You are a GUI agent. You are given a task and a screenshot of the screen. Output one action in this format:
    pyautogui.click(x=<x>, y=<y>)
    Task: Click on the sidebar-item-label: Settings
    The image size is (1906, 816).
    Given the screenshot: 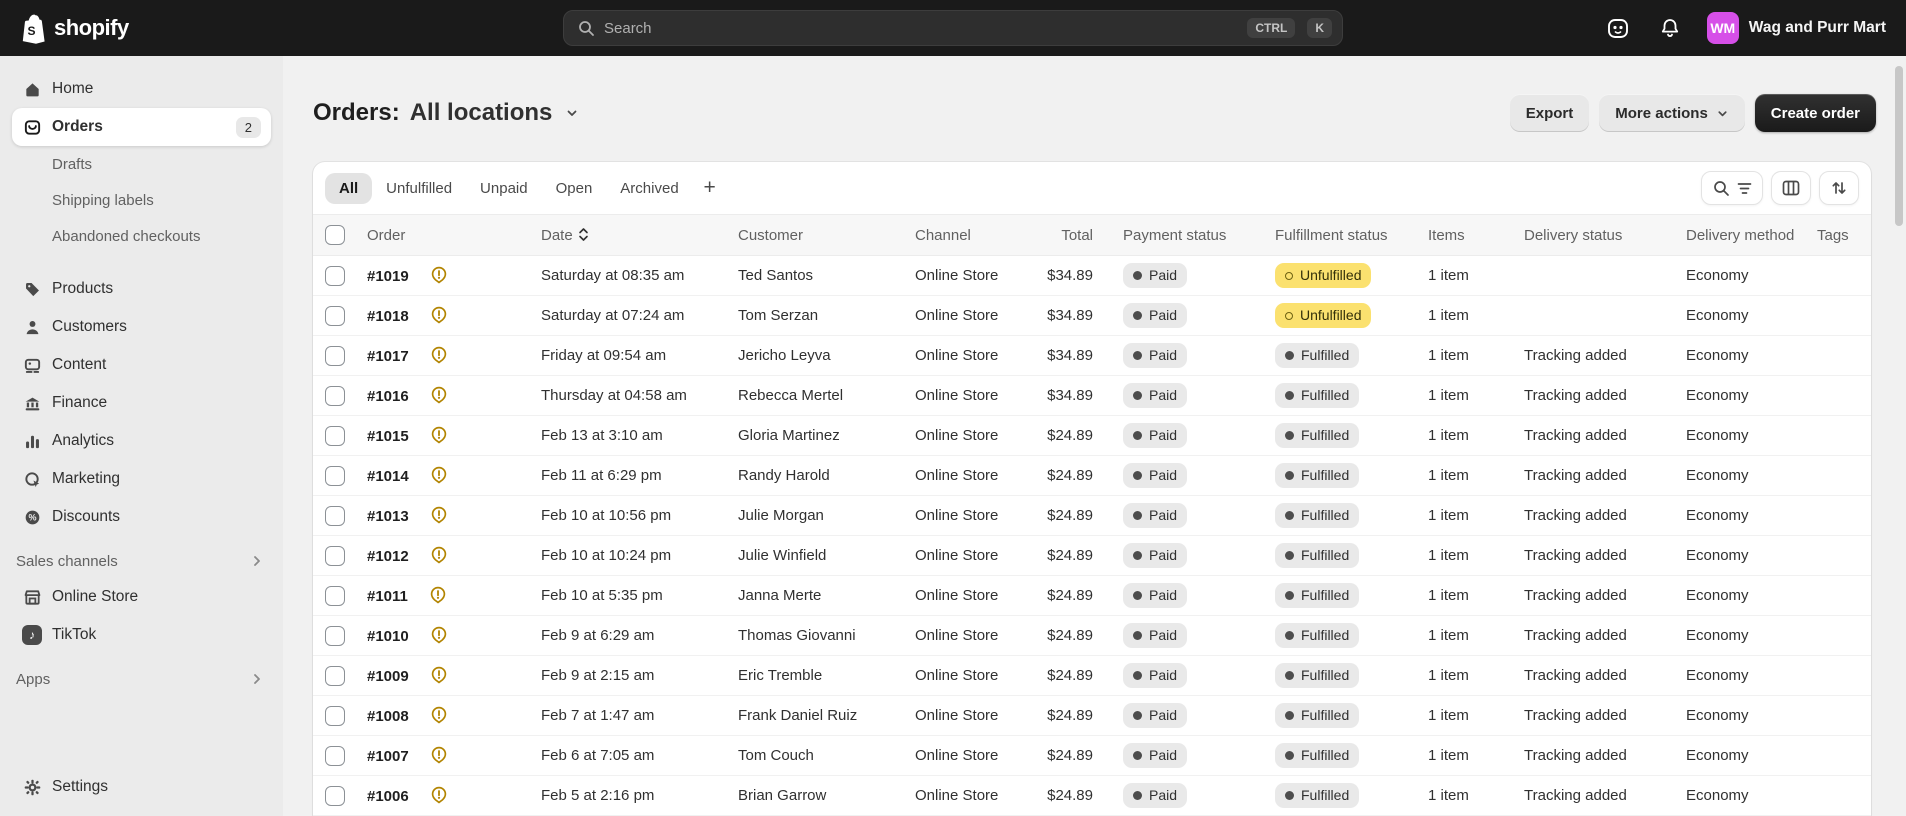 What is the action you would take?
    pyautogui.click(x=80, y=786)
    